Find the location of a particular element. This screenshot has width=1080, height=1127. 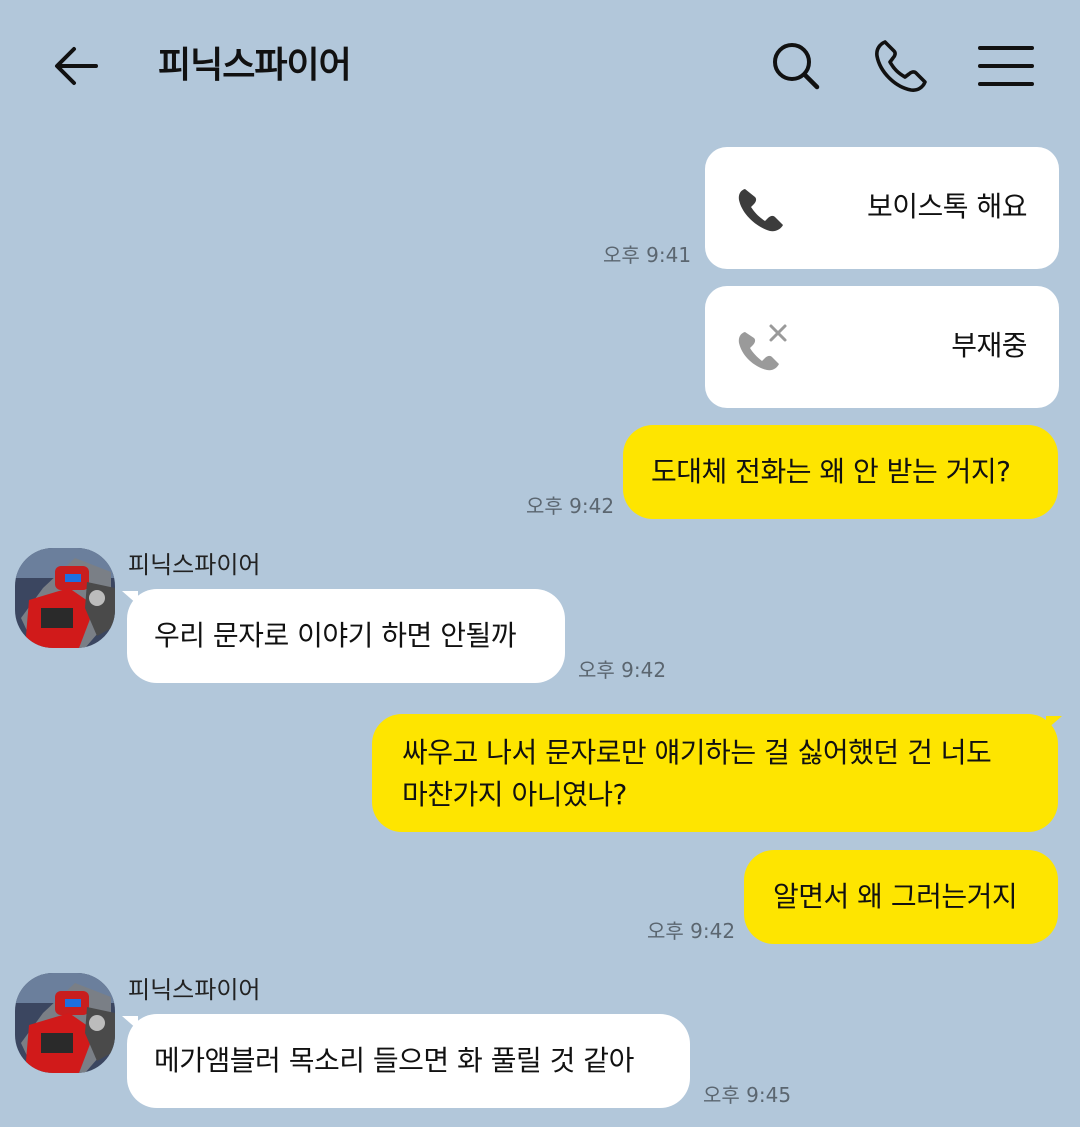

missed-call-card: 부재중 is located at coordinates (882, 347).